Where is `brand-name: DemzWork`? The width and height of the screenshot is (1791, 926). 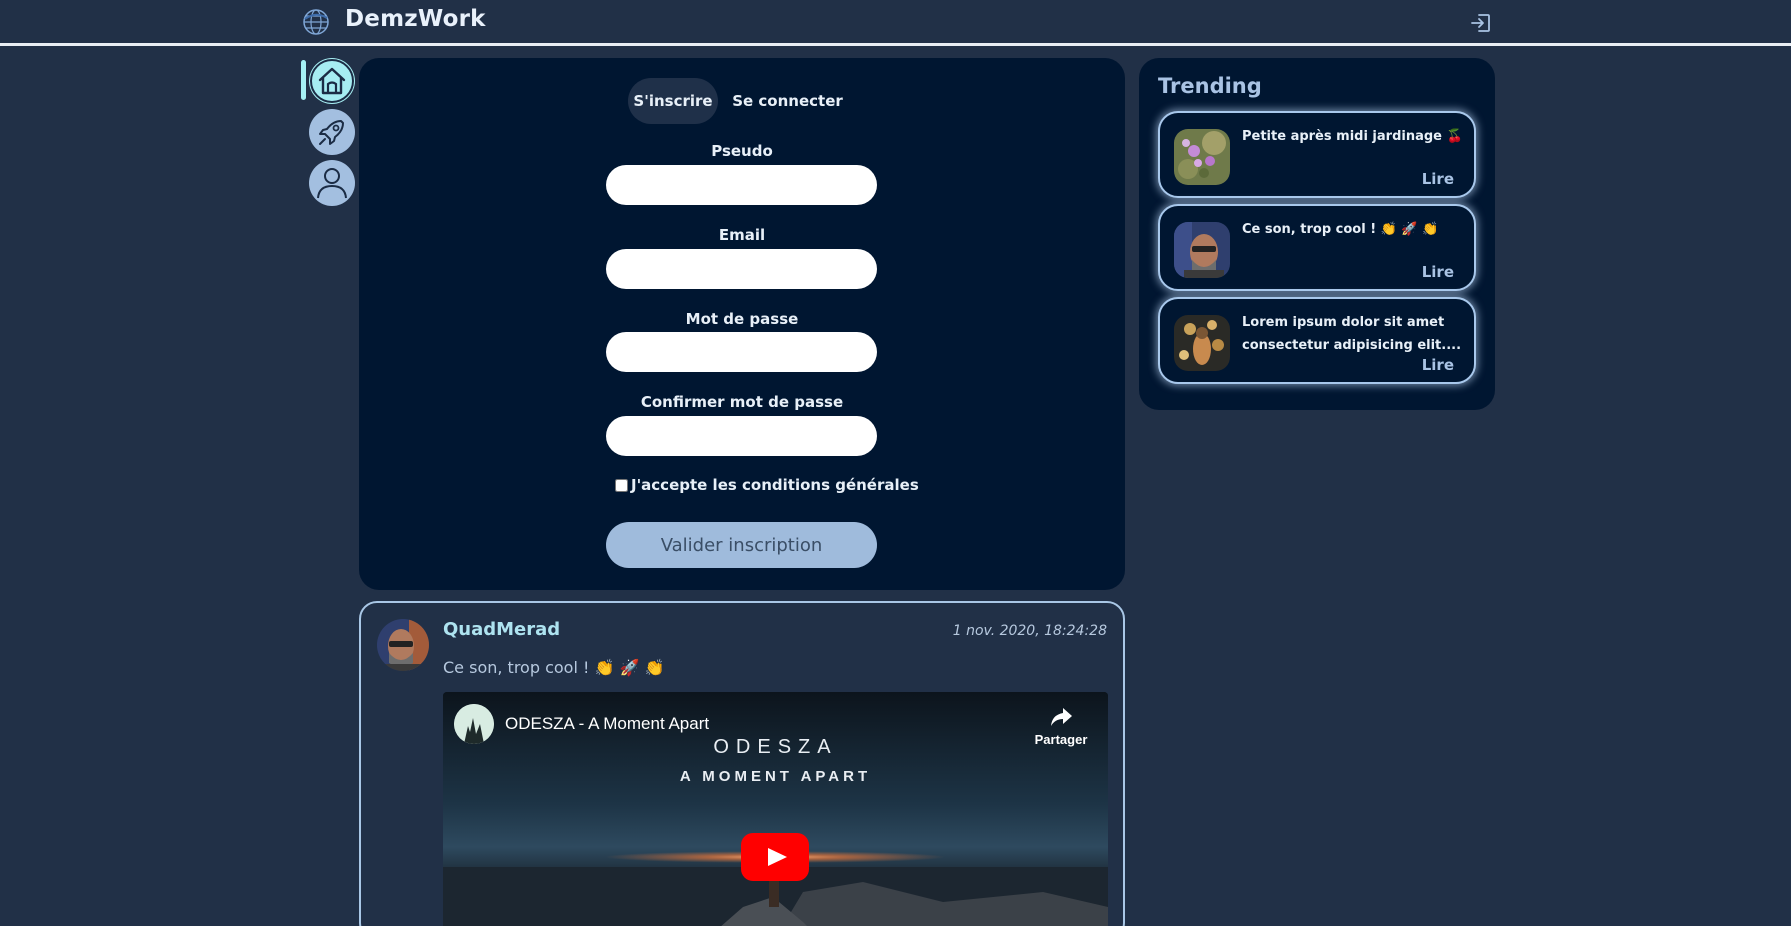 brand-name: DemzWork is located at coordinates (415, 19).